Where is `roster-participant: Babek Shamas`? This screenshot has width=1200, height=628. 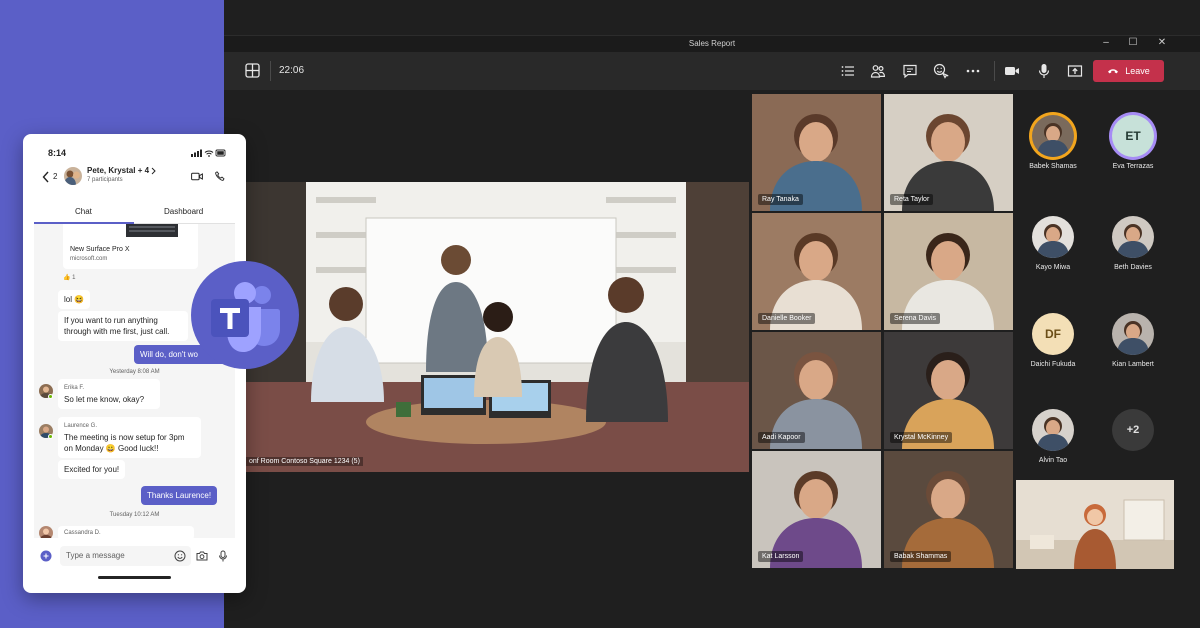 roster-participant: Babek Shamas is located at coordinates (1053, 142).